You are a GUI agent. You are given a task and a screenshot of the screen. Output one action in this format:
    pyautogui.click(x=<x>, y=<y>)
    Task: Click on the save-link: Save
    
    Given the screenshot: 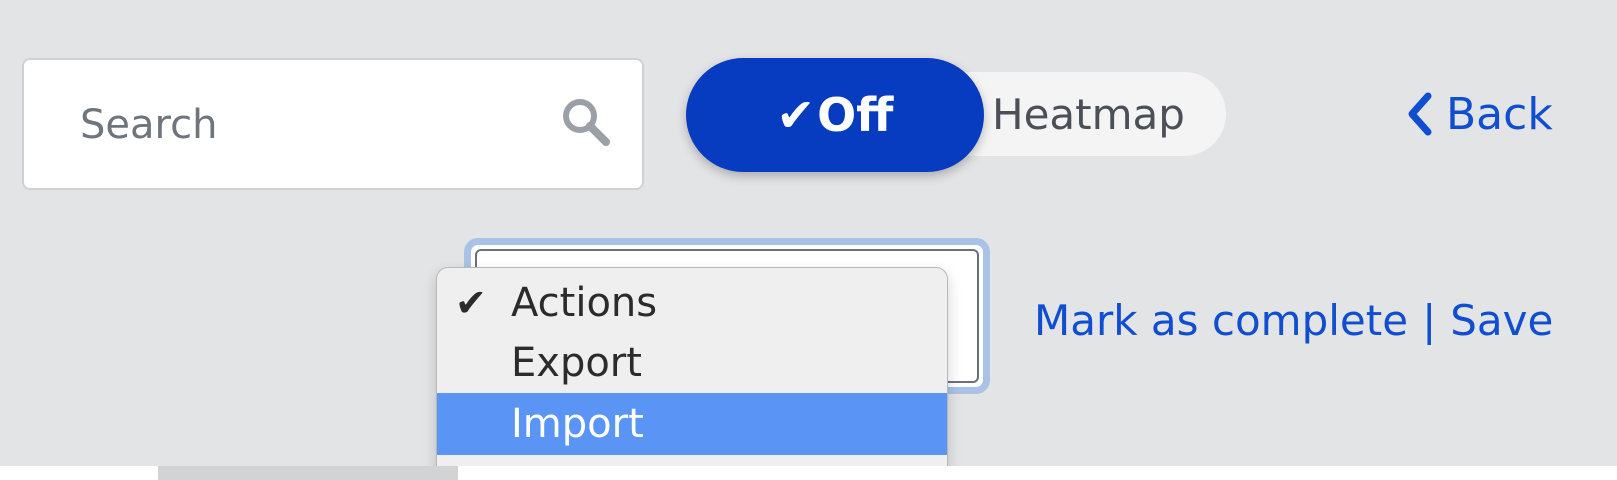 What is the action you would take?
    pyautogui.click(x=1501, y=320)
    